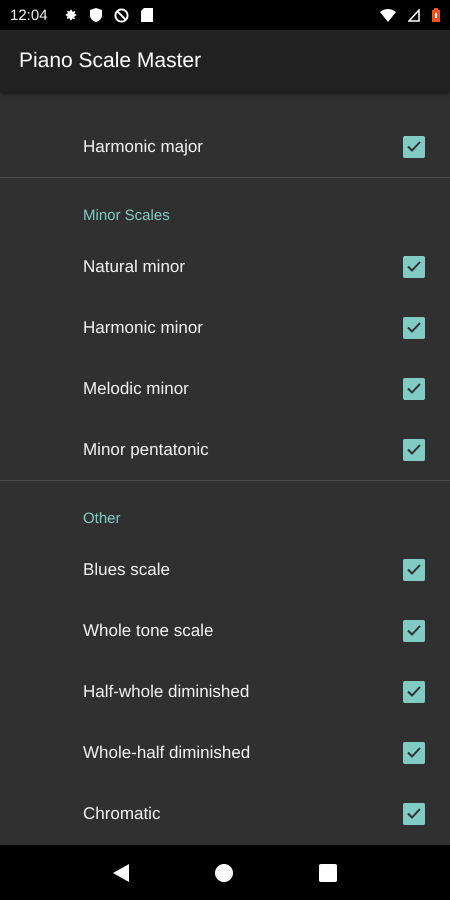 This screenshot has width=450, height=900. I want to click on scale-label: Melodic minor, so click(136, 388).